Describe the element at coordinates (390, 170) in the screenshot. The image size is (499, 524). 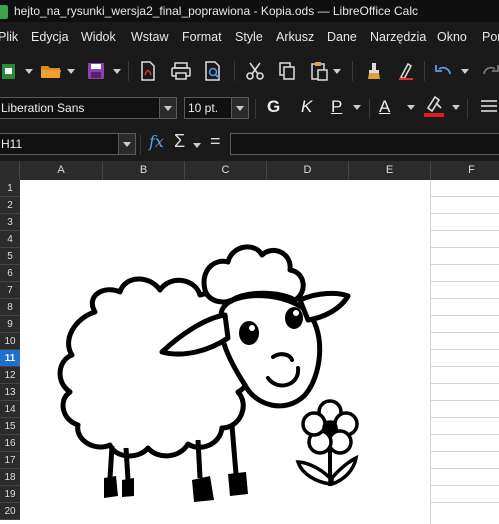
I see `column-header-e: E` at that location.